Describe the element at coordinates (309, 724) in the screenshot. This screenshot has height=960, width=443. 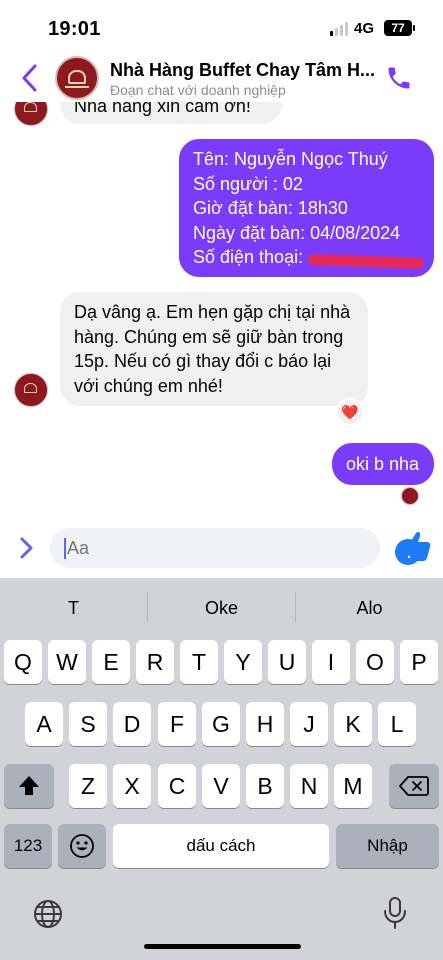
I see `key-j: J` at that location.